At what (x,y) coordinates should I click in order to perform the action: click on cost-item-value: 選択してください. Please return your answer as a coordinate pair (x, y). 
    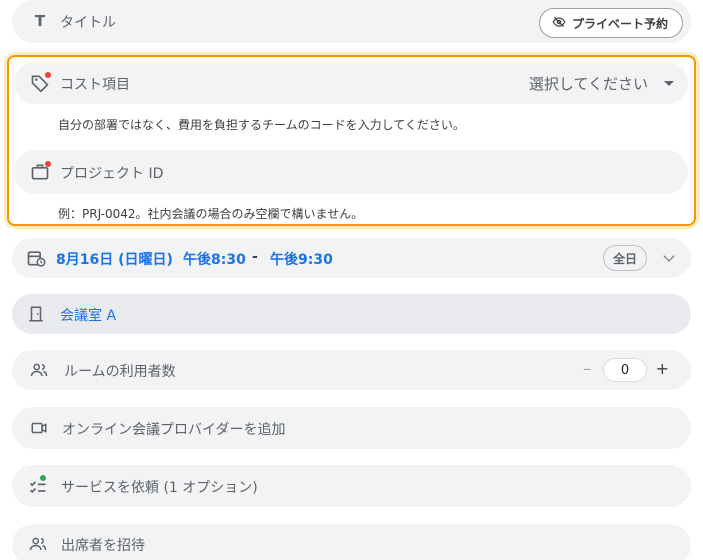
    Looking at the image, I should click on (588, 83).